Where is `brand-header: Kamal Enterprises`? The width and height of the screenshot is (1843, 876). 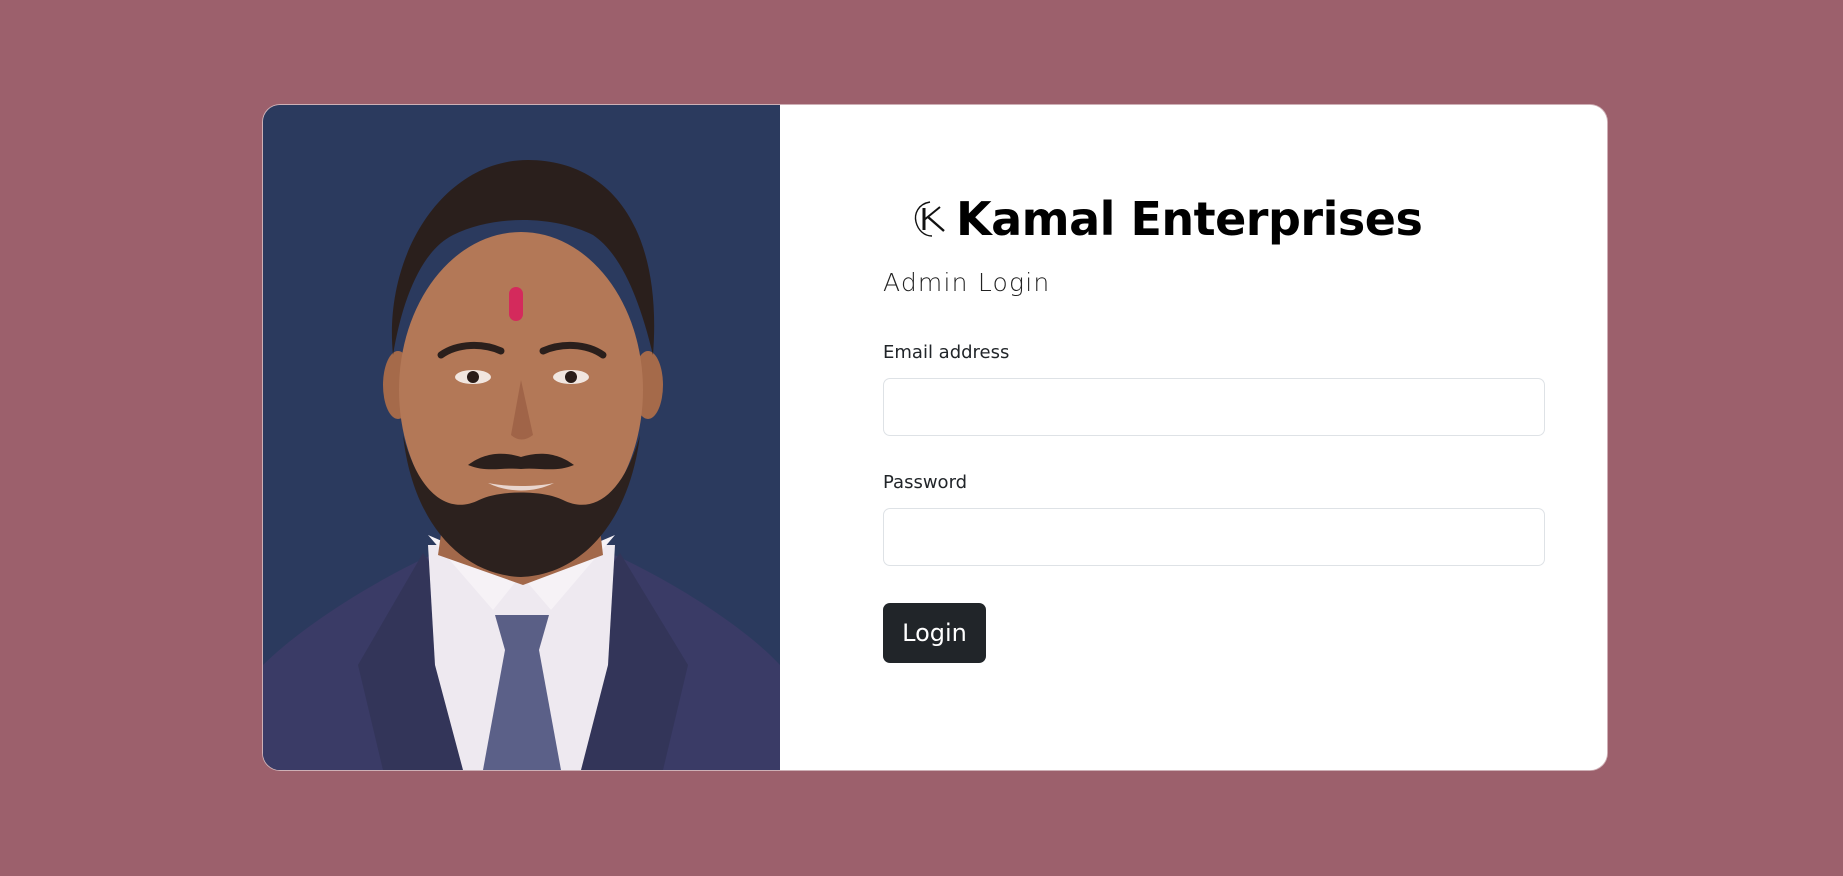
brand-header: Kamal Enterprises is located at coordinates (1166, 219).